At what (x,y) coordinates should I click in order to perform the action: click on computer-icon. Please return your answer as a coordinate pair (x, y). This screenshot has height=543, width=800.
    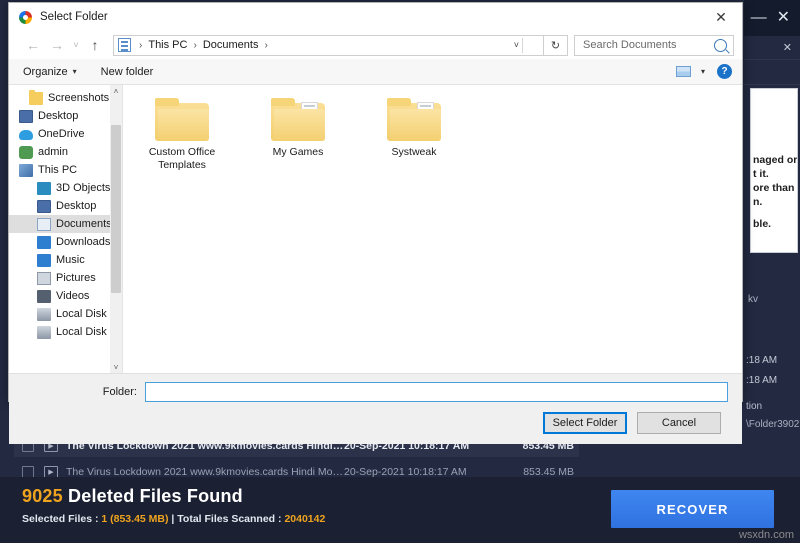
    Looking at the image, I should click on (26, 170).